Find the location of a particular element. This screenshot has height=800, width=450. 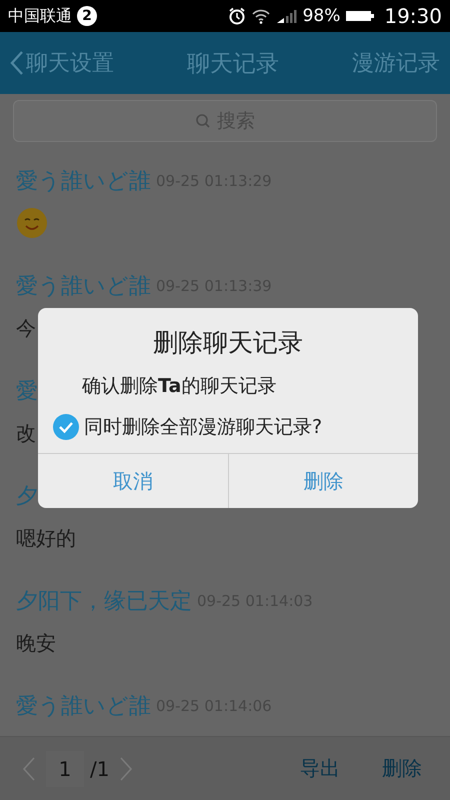

sender-name: 愛 is located at coordinates (27, 392).